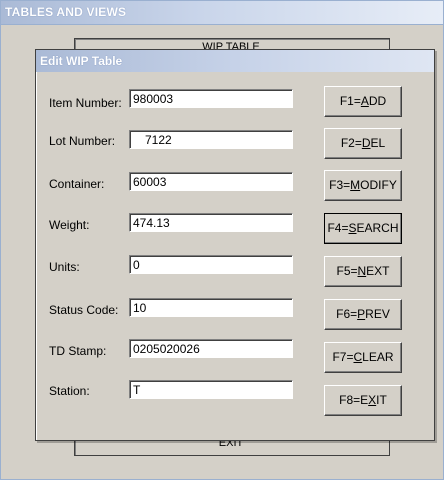 The width and height of the screenshot is (444, 480). What do you see at coordinates (351, 143) in the screenshot?
I see `delete-button-prefix: F2=` at bounding box center [351, 143].